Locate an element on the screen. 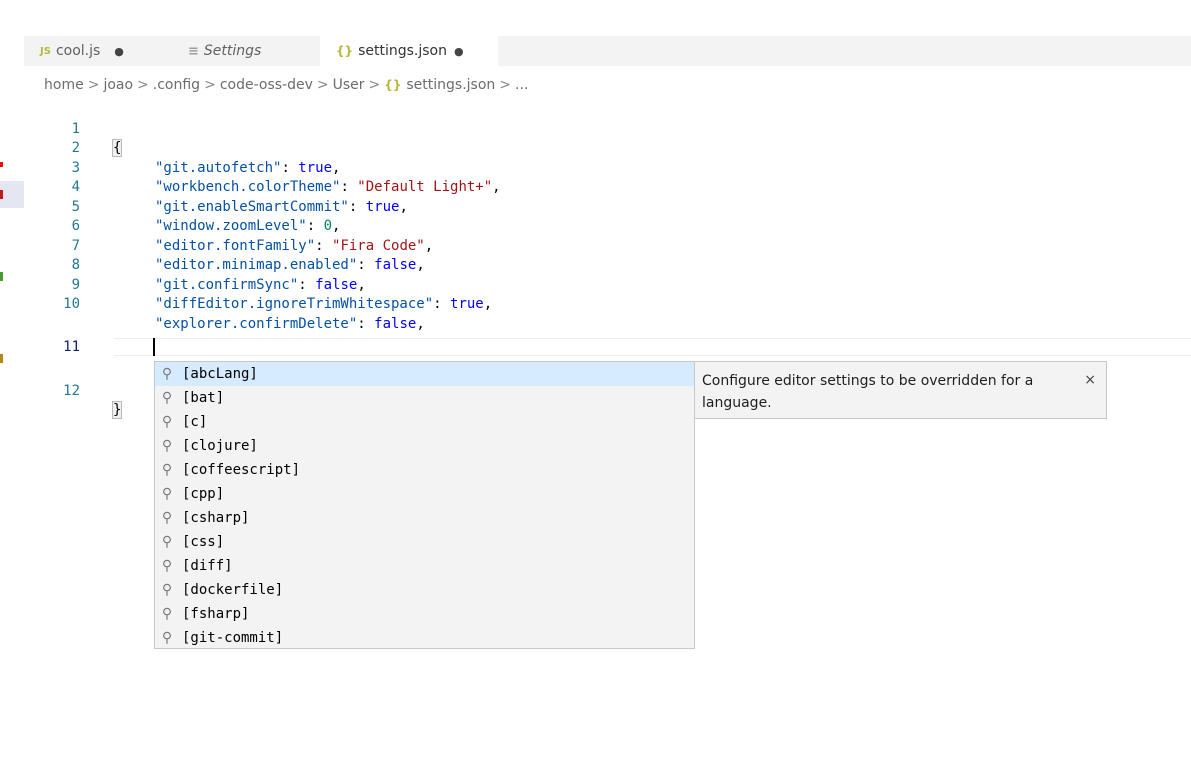 This screenshot has height=776, width=1191. suggestion-item: ⚲ [c] is located at coordinates (424, 422).